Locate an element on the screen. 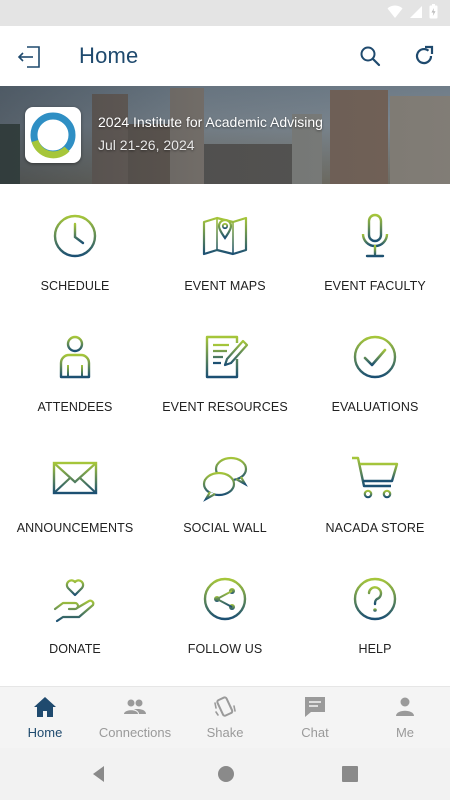 Image resolution: width=450 pixels, height=800 pixels. tile-event-resources: EVENT RESOURCES is located at coordinates (225, 365).